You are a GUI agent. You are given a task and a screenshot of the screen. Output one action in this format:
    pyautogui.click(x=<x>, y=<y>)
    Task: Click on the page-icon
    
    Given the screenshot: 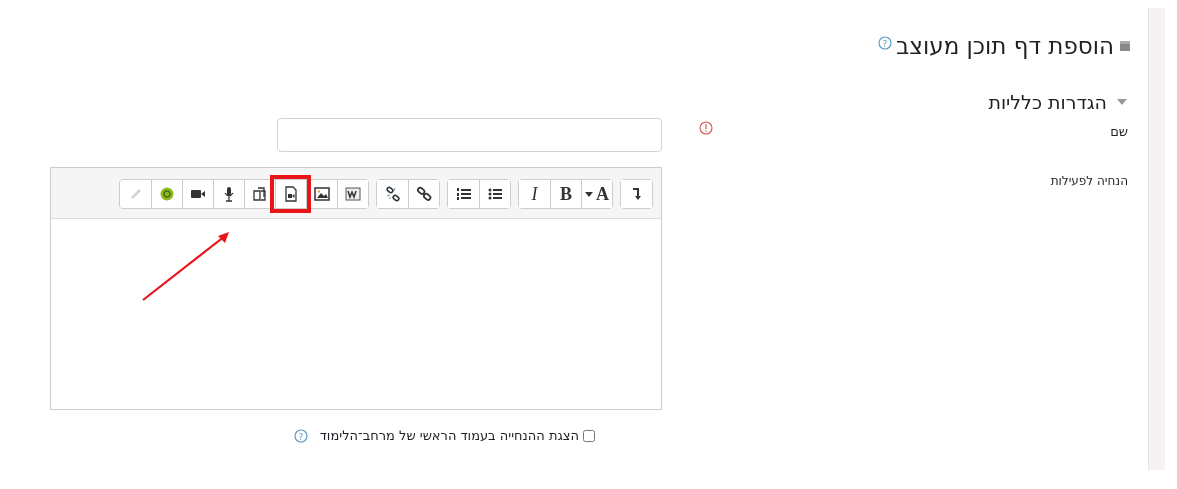 What is the action you would take?
    pyautogui.click(x=1125, y=46)
    